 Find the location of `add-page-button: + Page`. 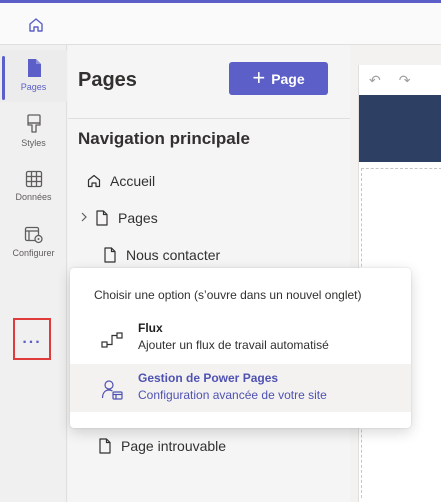

add-page-button: + Page is located at coordinates (278, 78).